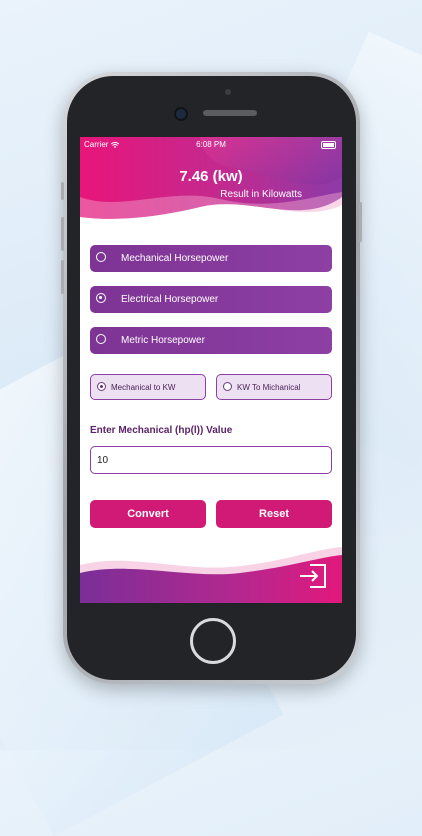  What do you see at coordinates (230, 113) in the screenshot?
I see `earpiece` at bounding box center [230, 113].